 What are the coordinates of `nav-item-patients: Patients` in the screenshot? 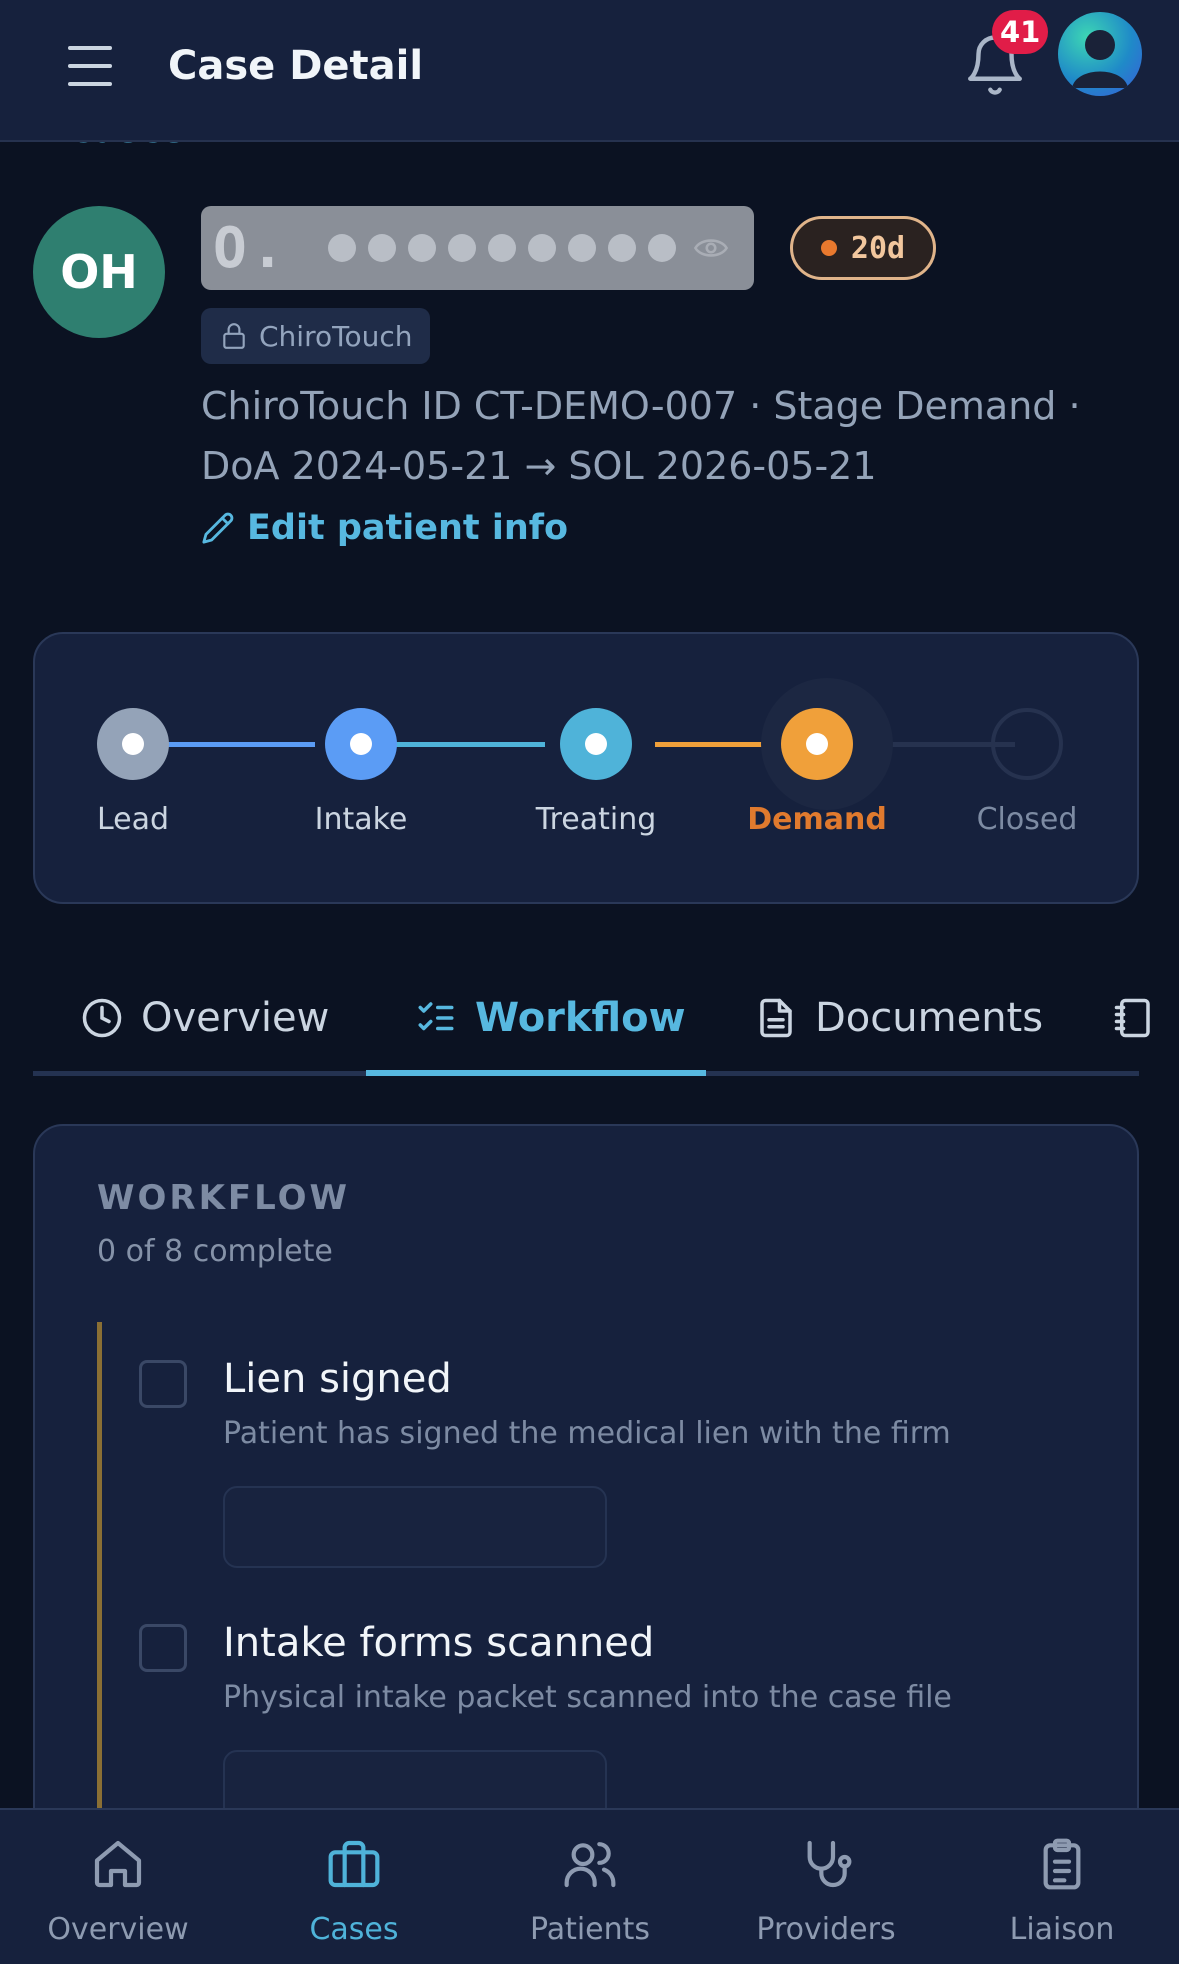 It's located at (590, 1887).